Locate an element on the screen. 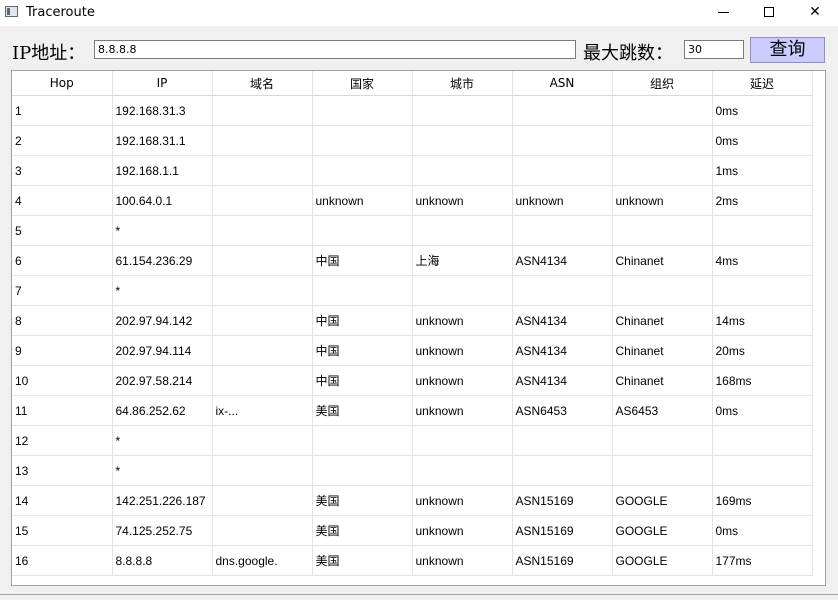  minimize-icon is located at coordinates (723, 12).